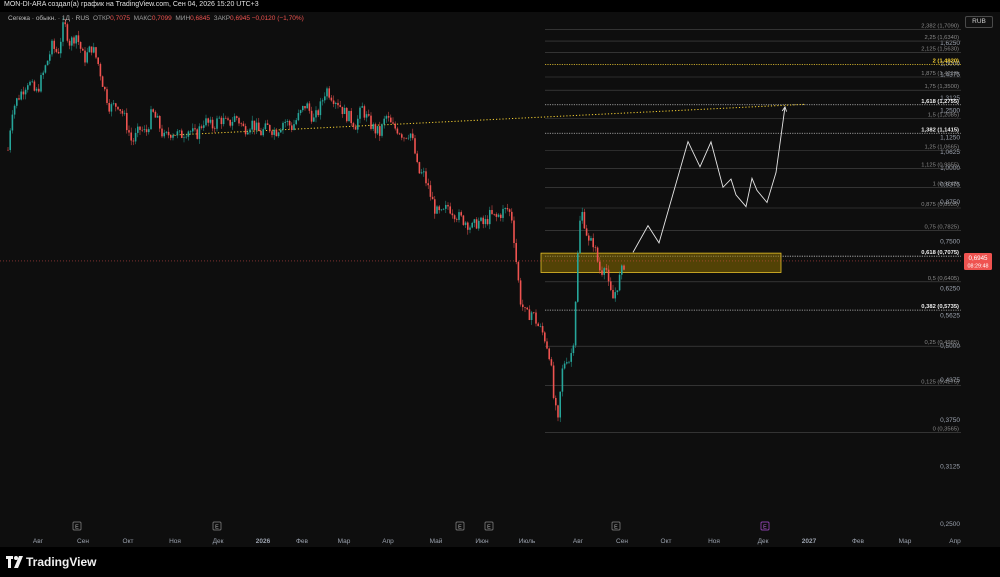 This screenshot has height=577, width=1000. I want to click on x-tick-label: Фев, so click(302, 541).